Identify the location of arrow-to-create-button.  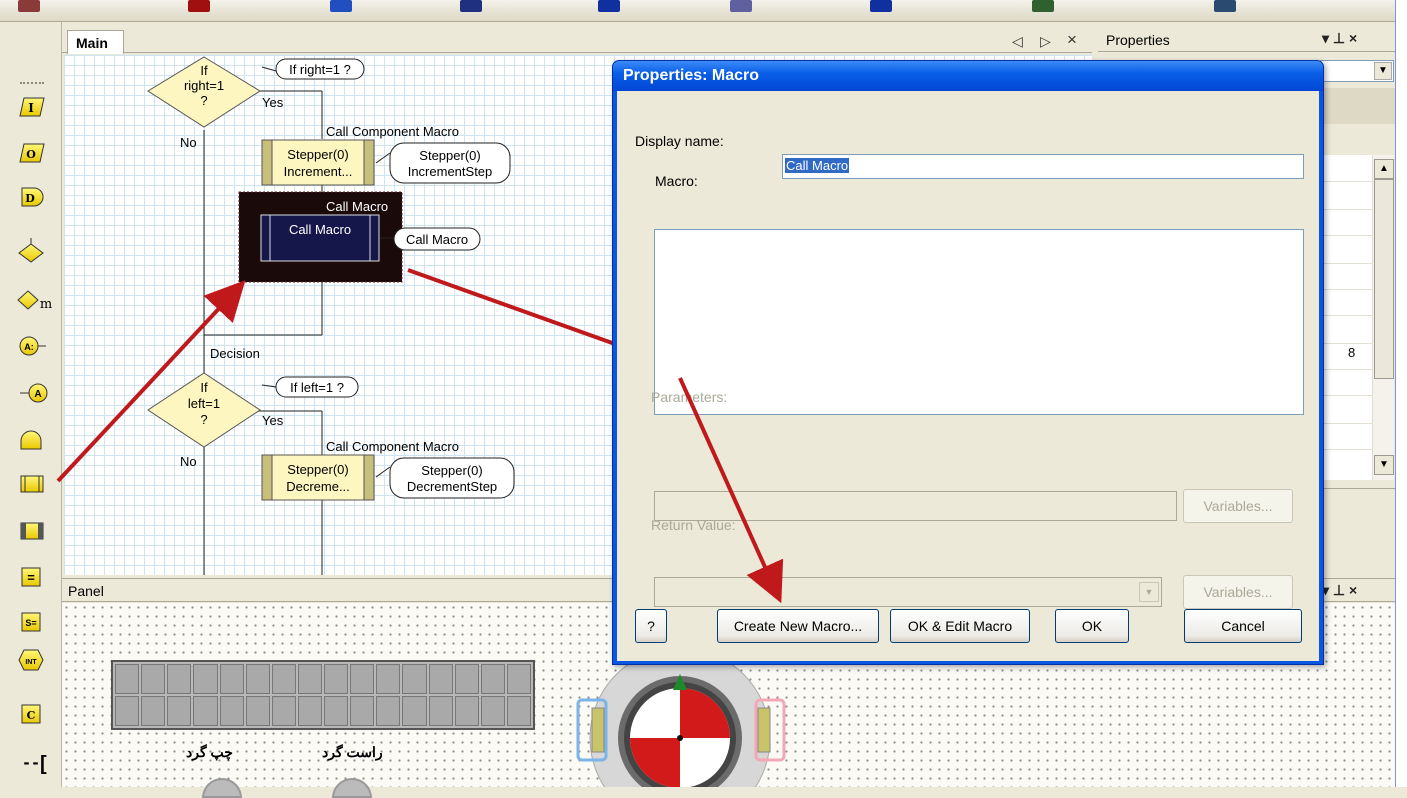
(731, 490).